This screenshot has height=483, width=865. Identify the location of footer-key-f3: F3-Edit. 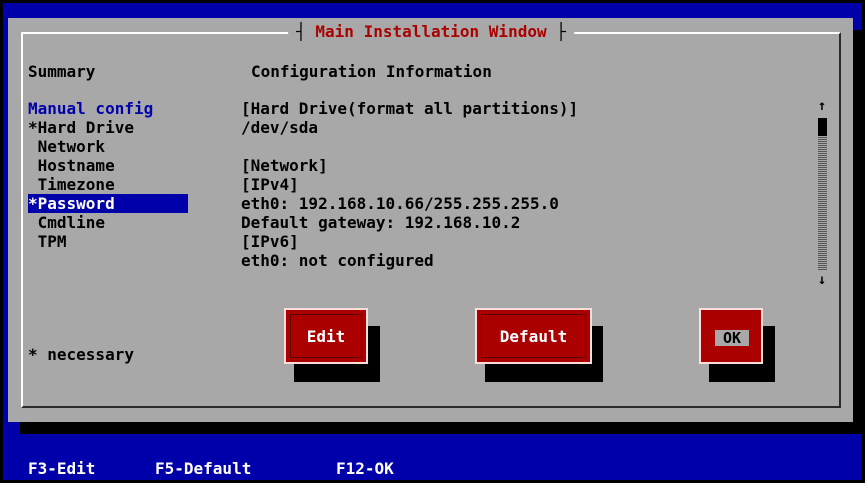
(61, 468).